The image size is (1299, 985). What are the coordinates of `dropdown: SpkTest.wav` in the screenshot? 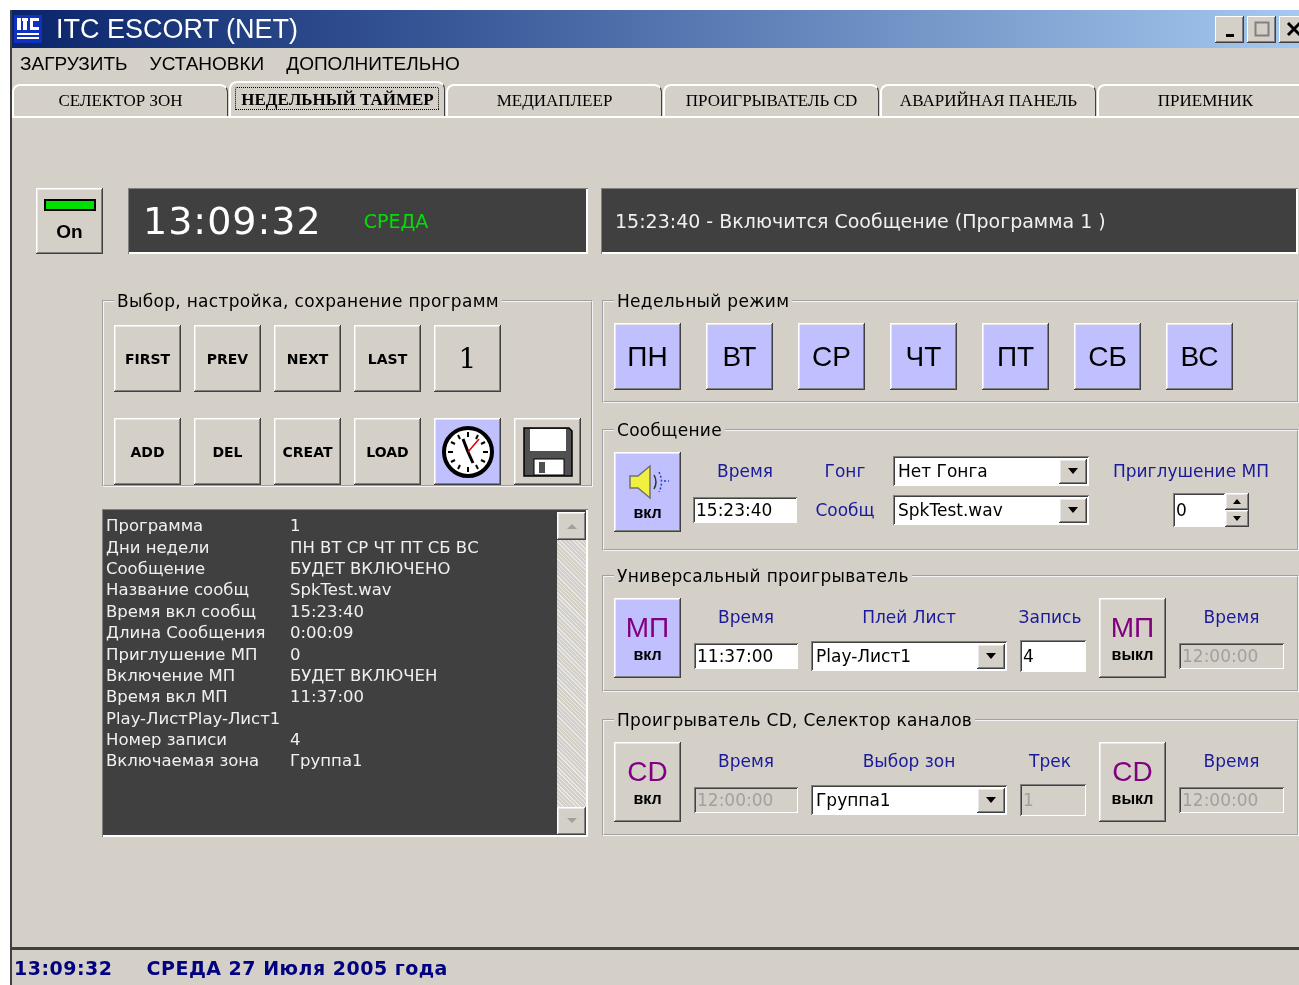 It's located at (991, 510).